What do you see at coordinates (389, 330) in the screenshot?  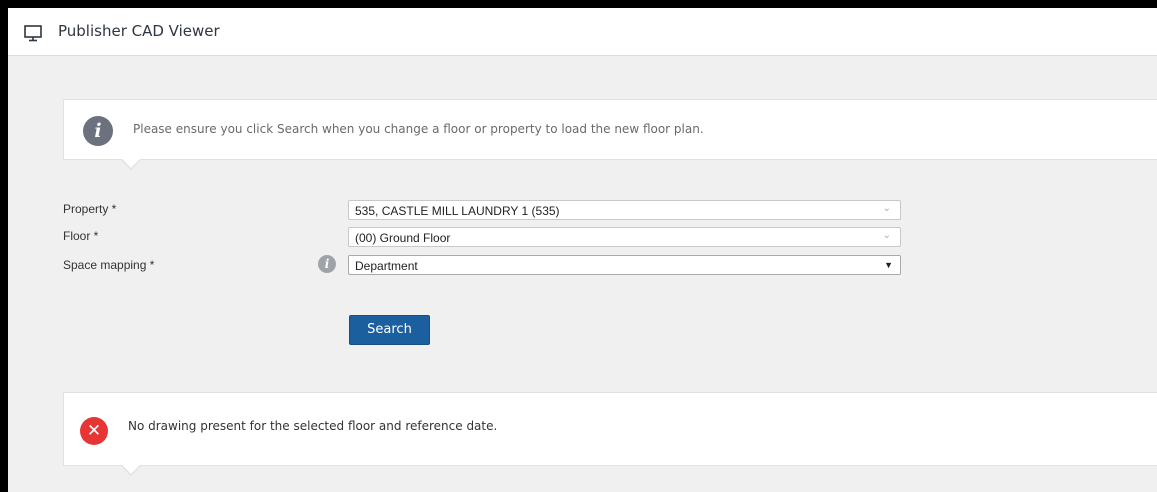 I see `search-button: Search` at bounding box center [389, 330].